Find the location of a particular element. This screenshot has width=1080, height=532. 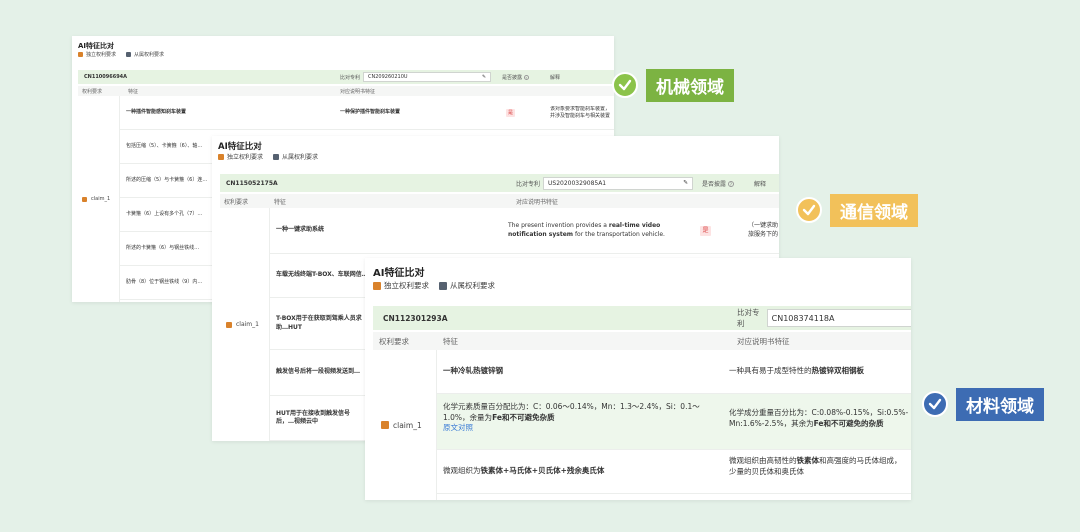

compare-patent-field: 比对专利 CN209260210U ✎ is located at coordinates (416, 77).